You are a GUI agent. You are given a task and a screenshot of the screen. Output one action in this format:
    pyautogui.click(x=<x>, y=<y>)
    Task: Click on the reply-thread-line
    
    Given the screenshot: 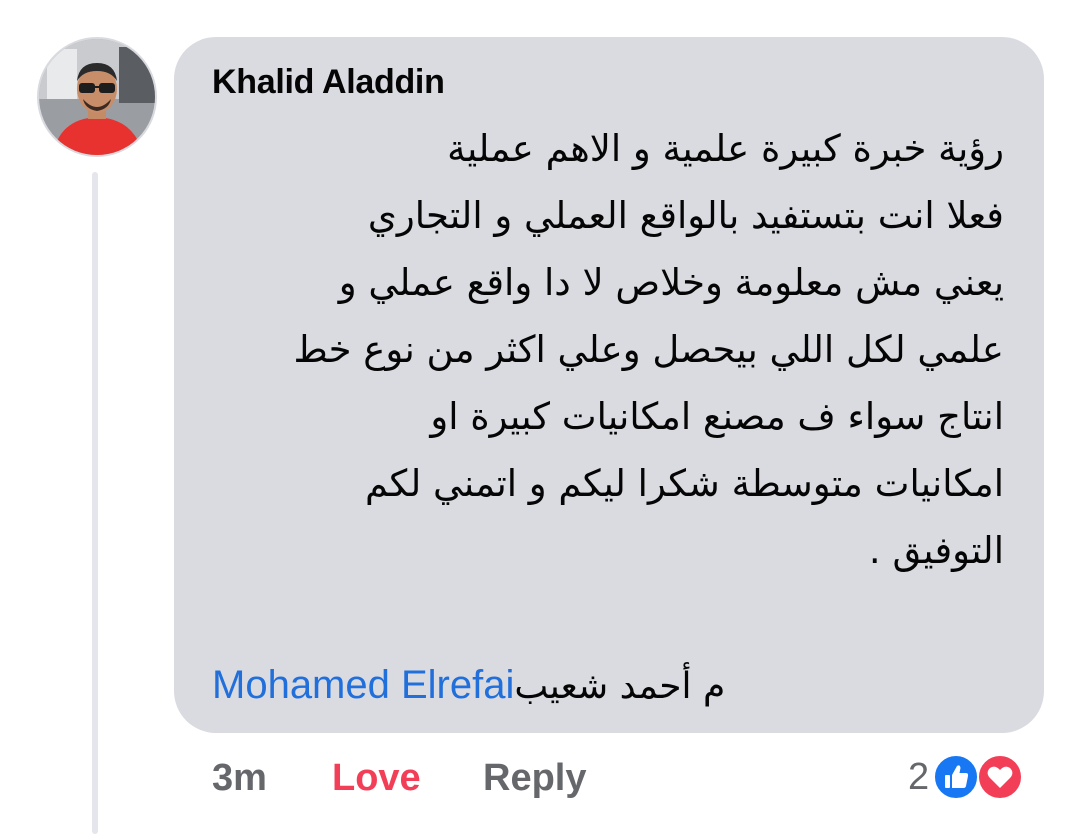 What is the action you would take?
    pyautogui.click(x=95, y=503)
    